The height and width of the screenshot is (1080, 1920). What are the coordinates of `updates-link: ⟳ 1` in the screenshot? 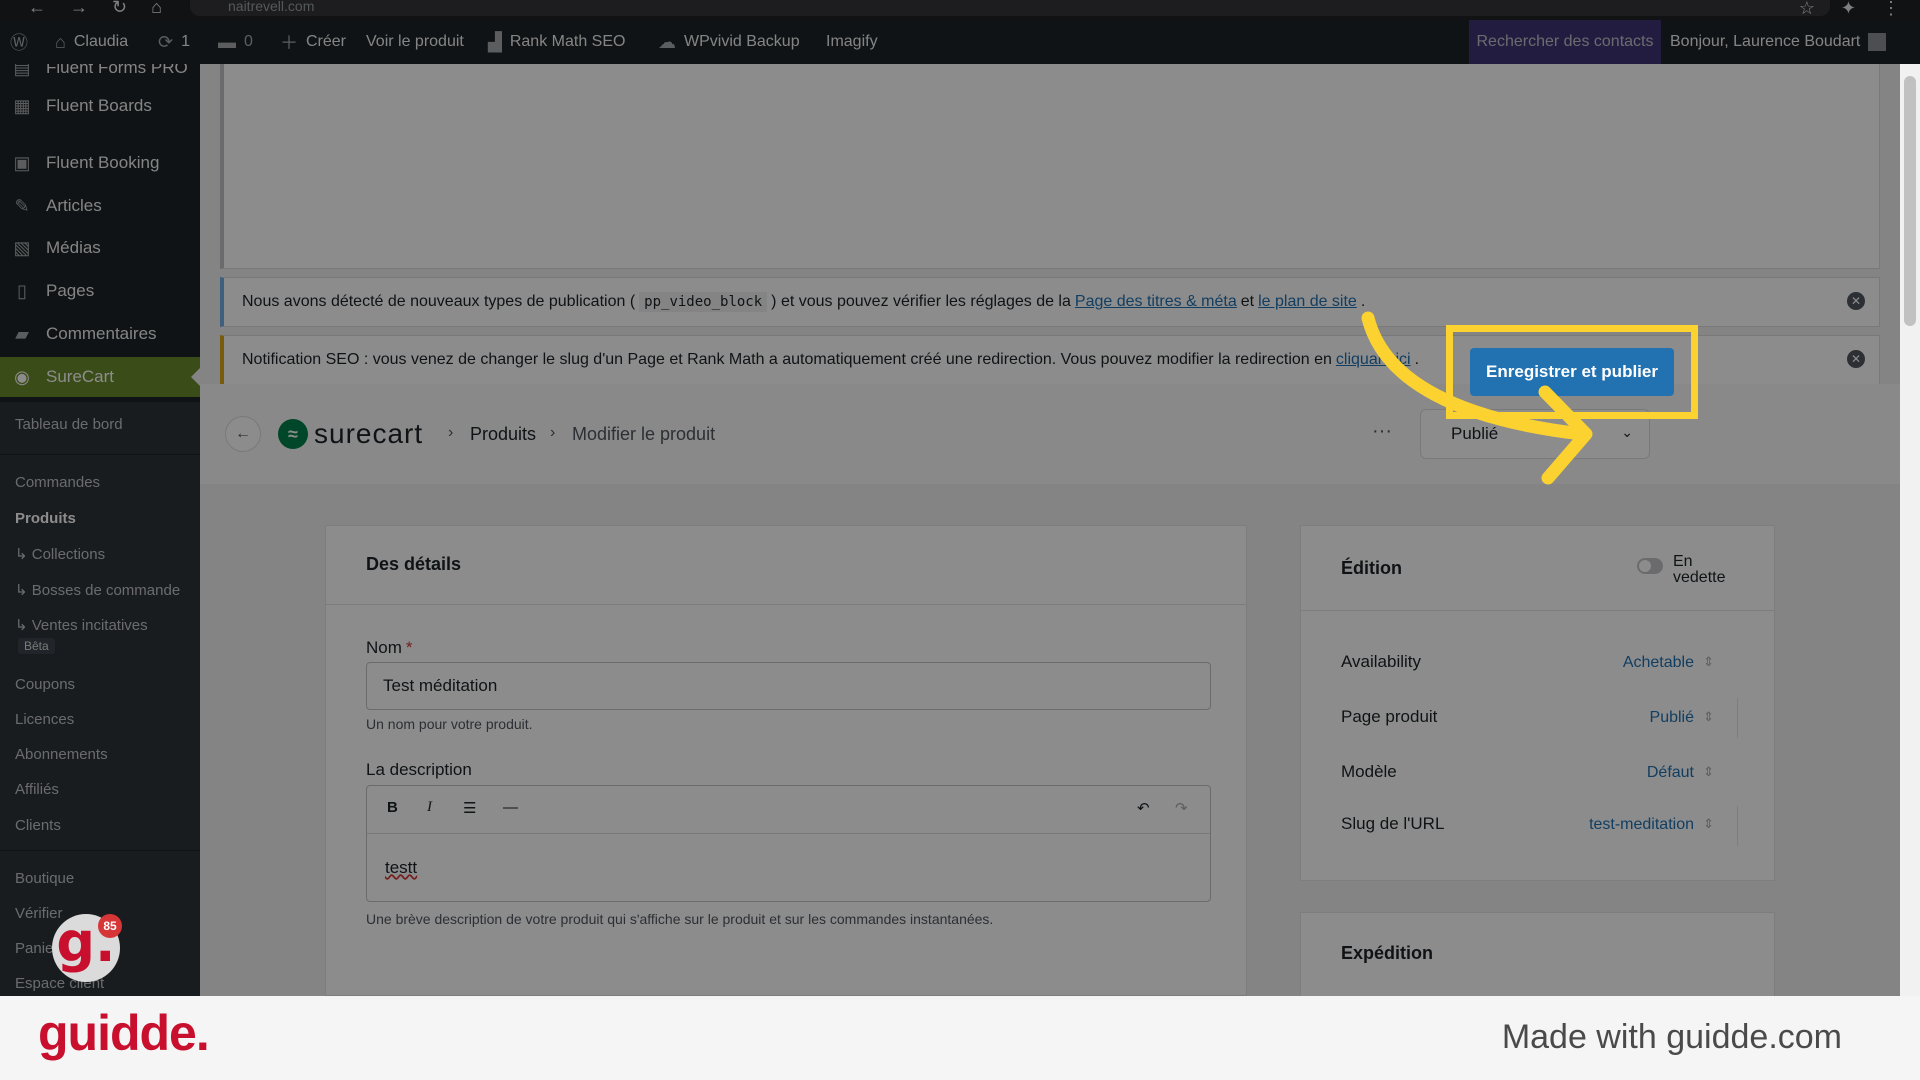 It's located at (174, 42).